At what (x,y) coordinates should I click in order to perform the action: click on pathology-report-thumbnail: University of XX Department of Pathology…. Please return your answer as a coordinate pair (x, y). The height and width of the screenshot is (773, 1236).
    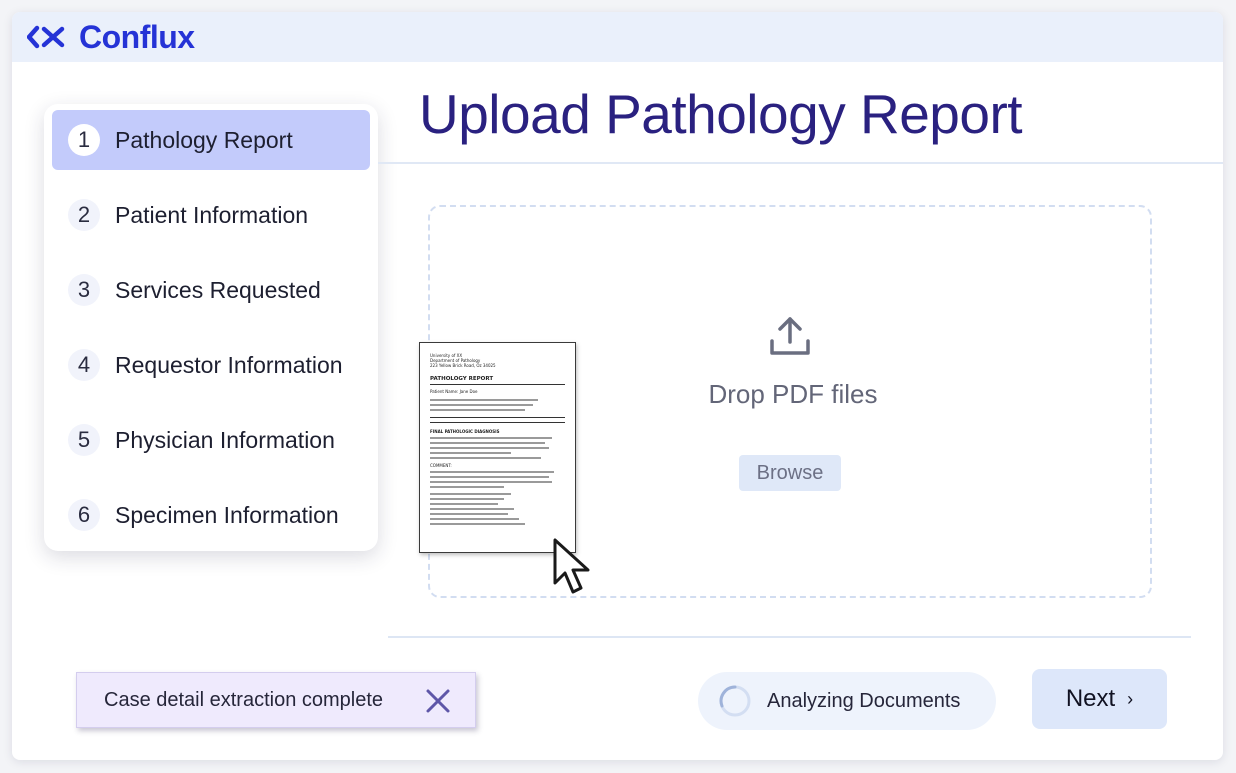
    Looking at the image, I should click on (497, 447).